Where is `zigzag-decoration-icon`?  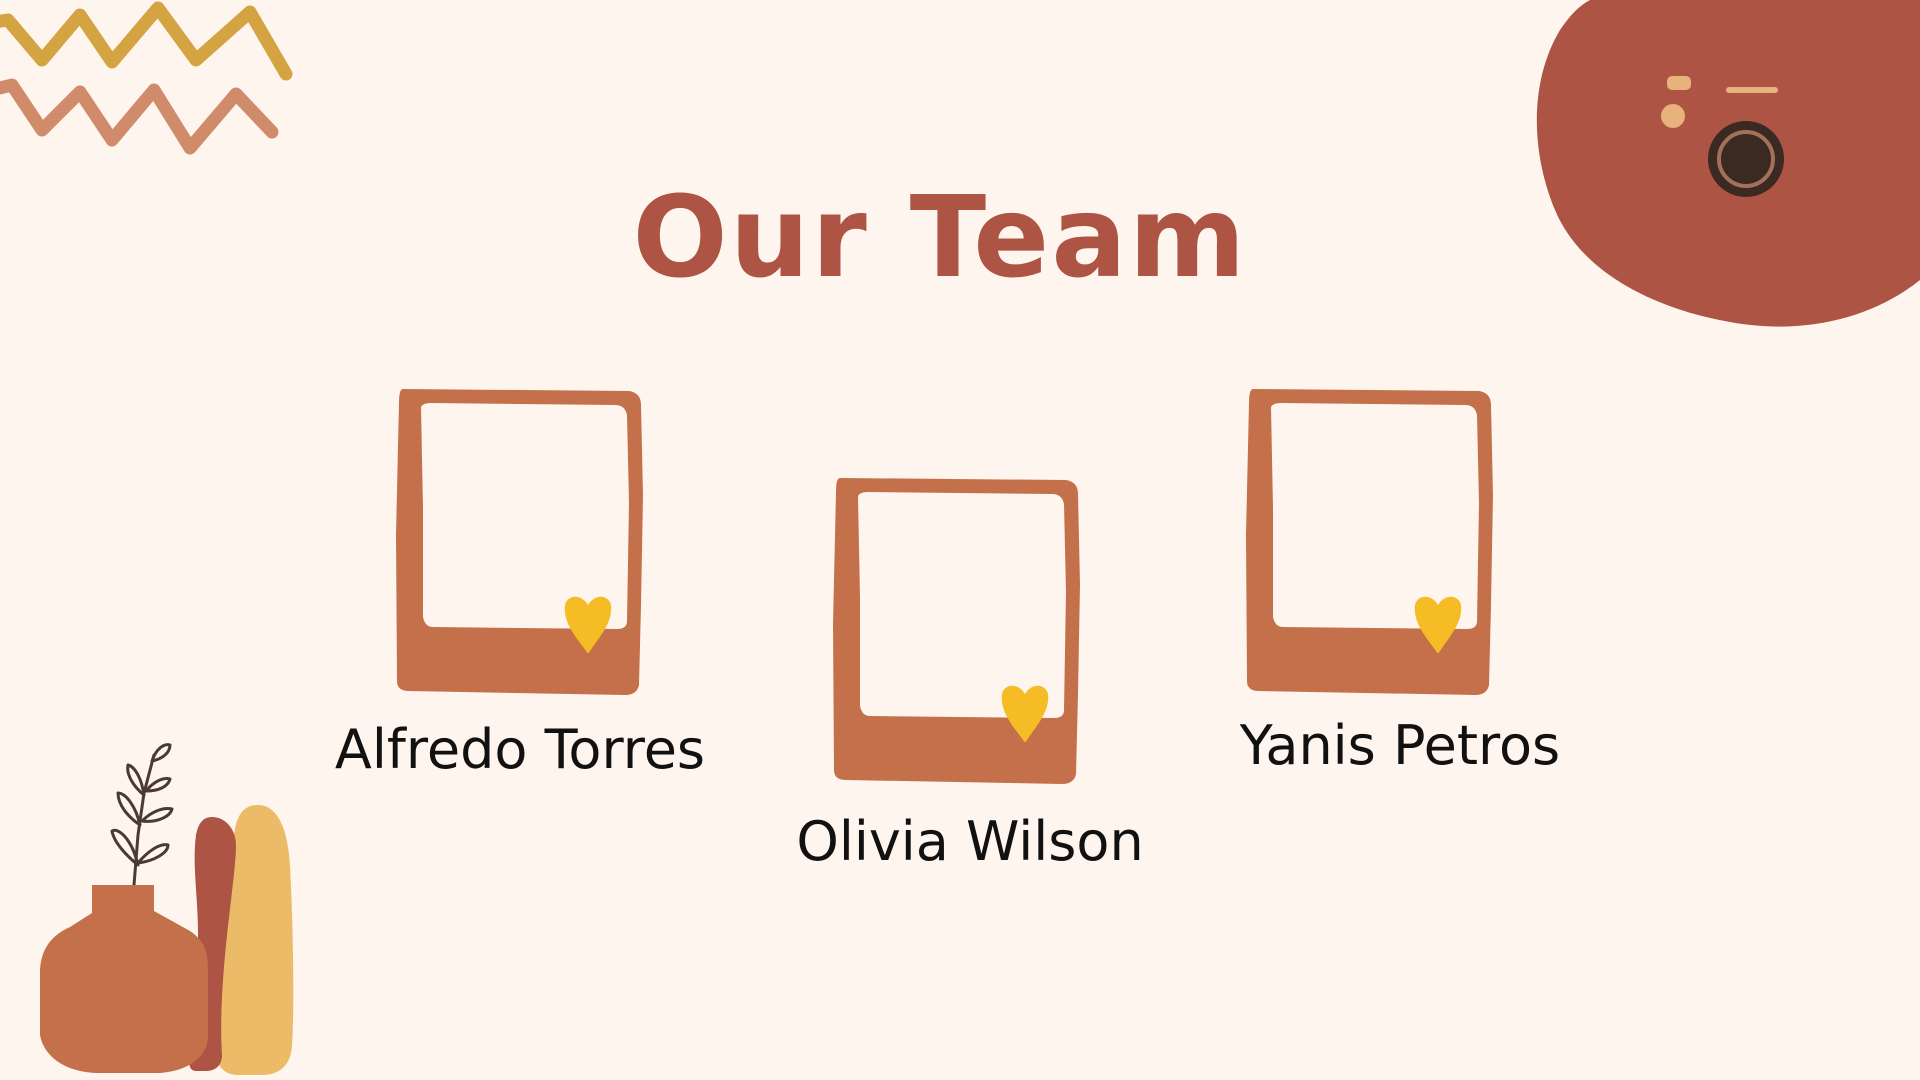
zigzag-decoration-icon is located at coordinates (146, 78).